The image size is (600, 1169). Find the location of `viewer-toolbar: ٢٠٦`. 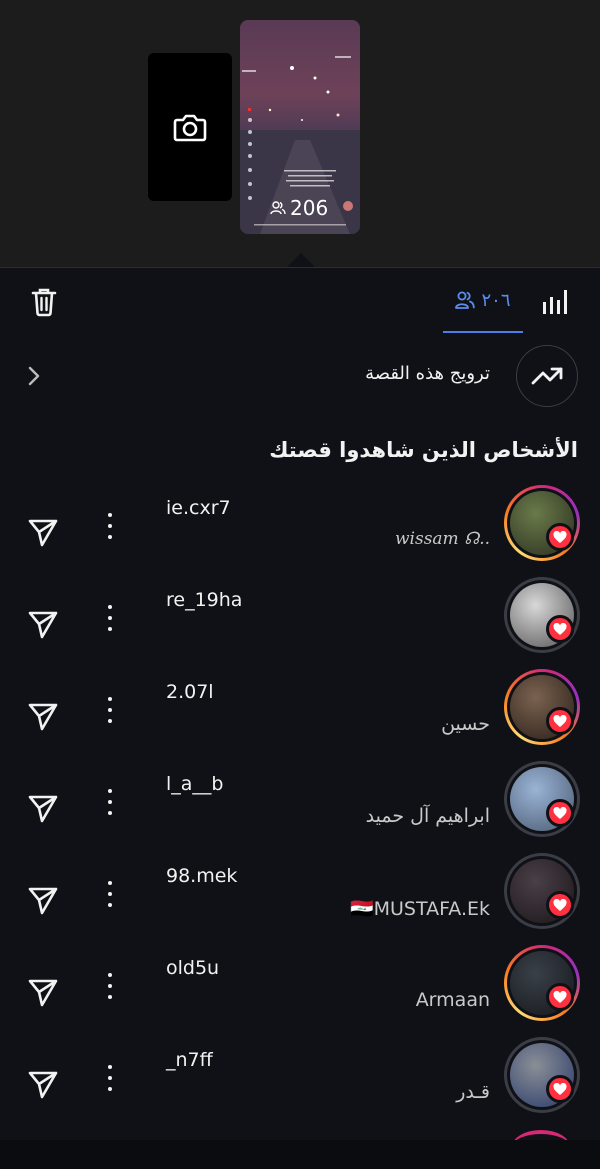

viewer-toolbar: ٢٠٦ is located at coordinates (300, 301).